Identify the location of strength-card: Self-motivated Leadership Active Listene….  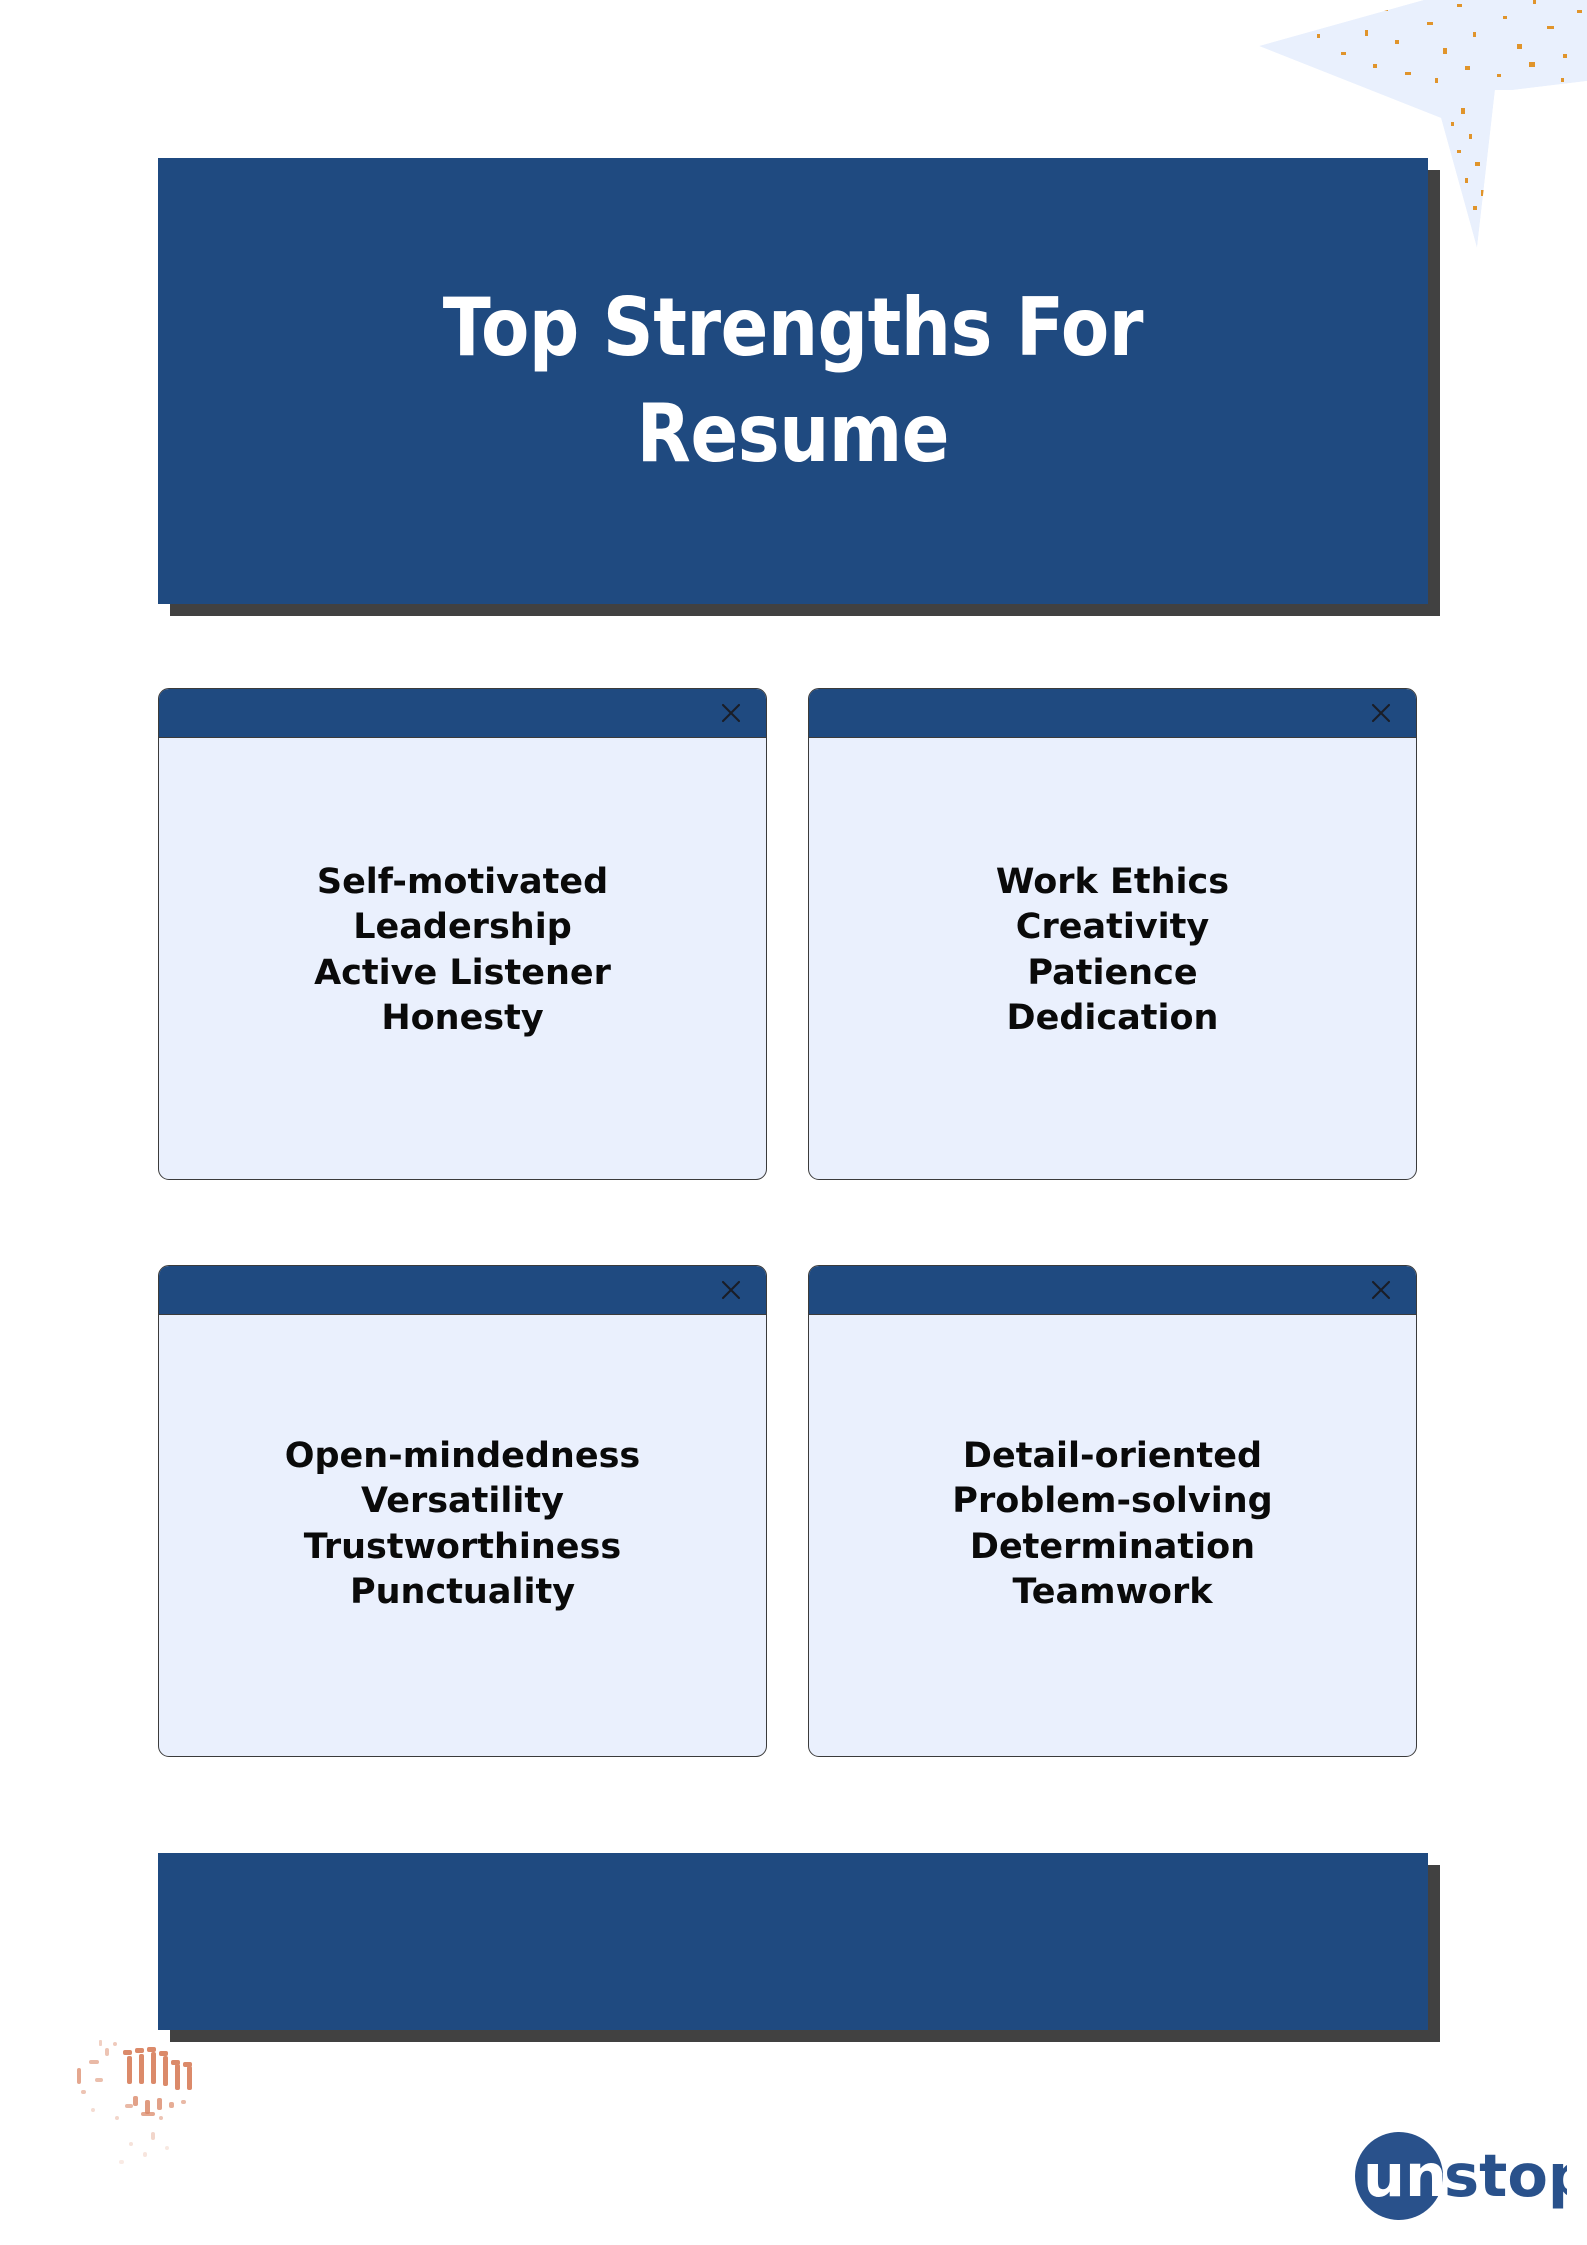
(462, 934).